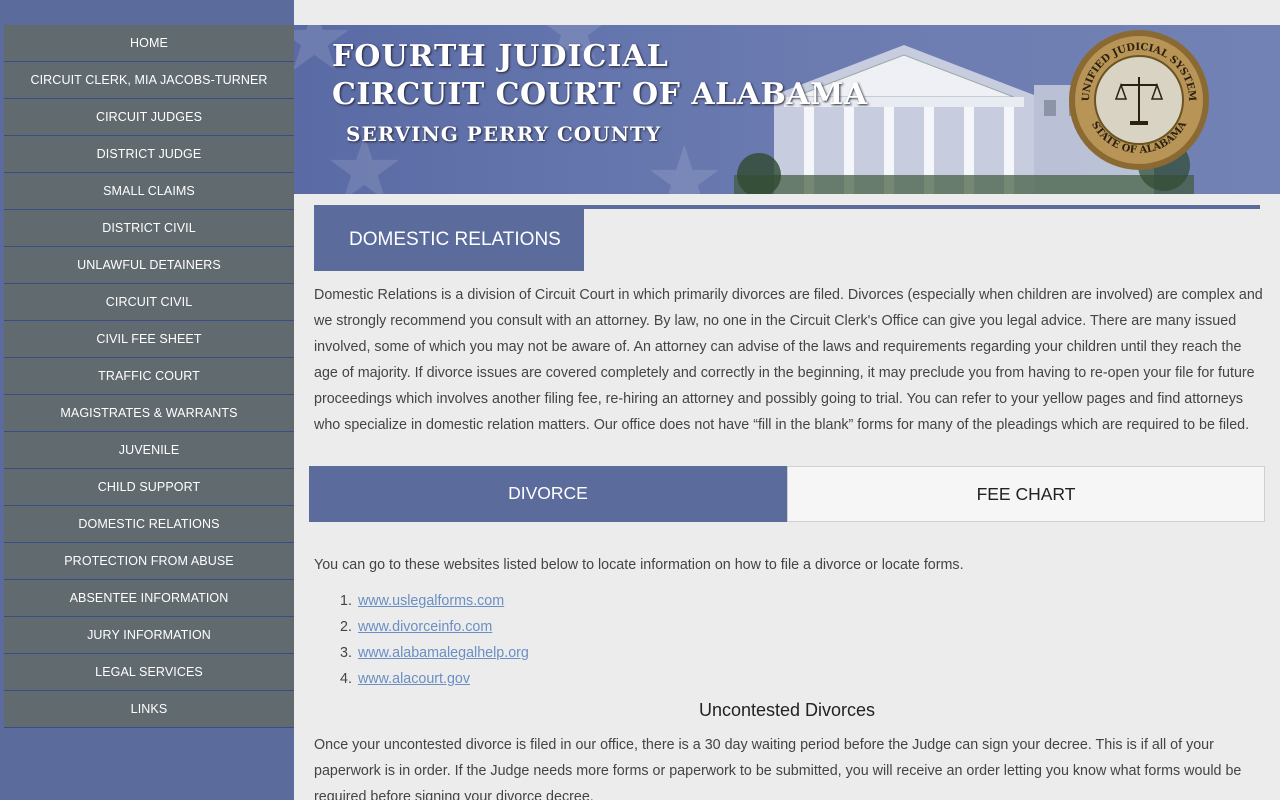 This screenshot has width=1280, height=800. Describe the element at coordinates (149, 302) in the screenshot. I see `nav-item-circuit-civil: CIRCUIT CIVIL` at that location.